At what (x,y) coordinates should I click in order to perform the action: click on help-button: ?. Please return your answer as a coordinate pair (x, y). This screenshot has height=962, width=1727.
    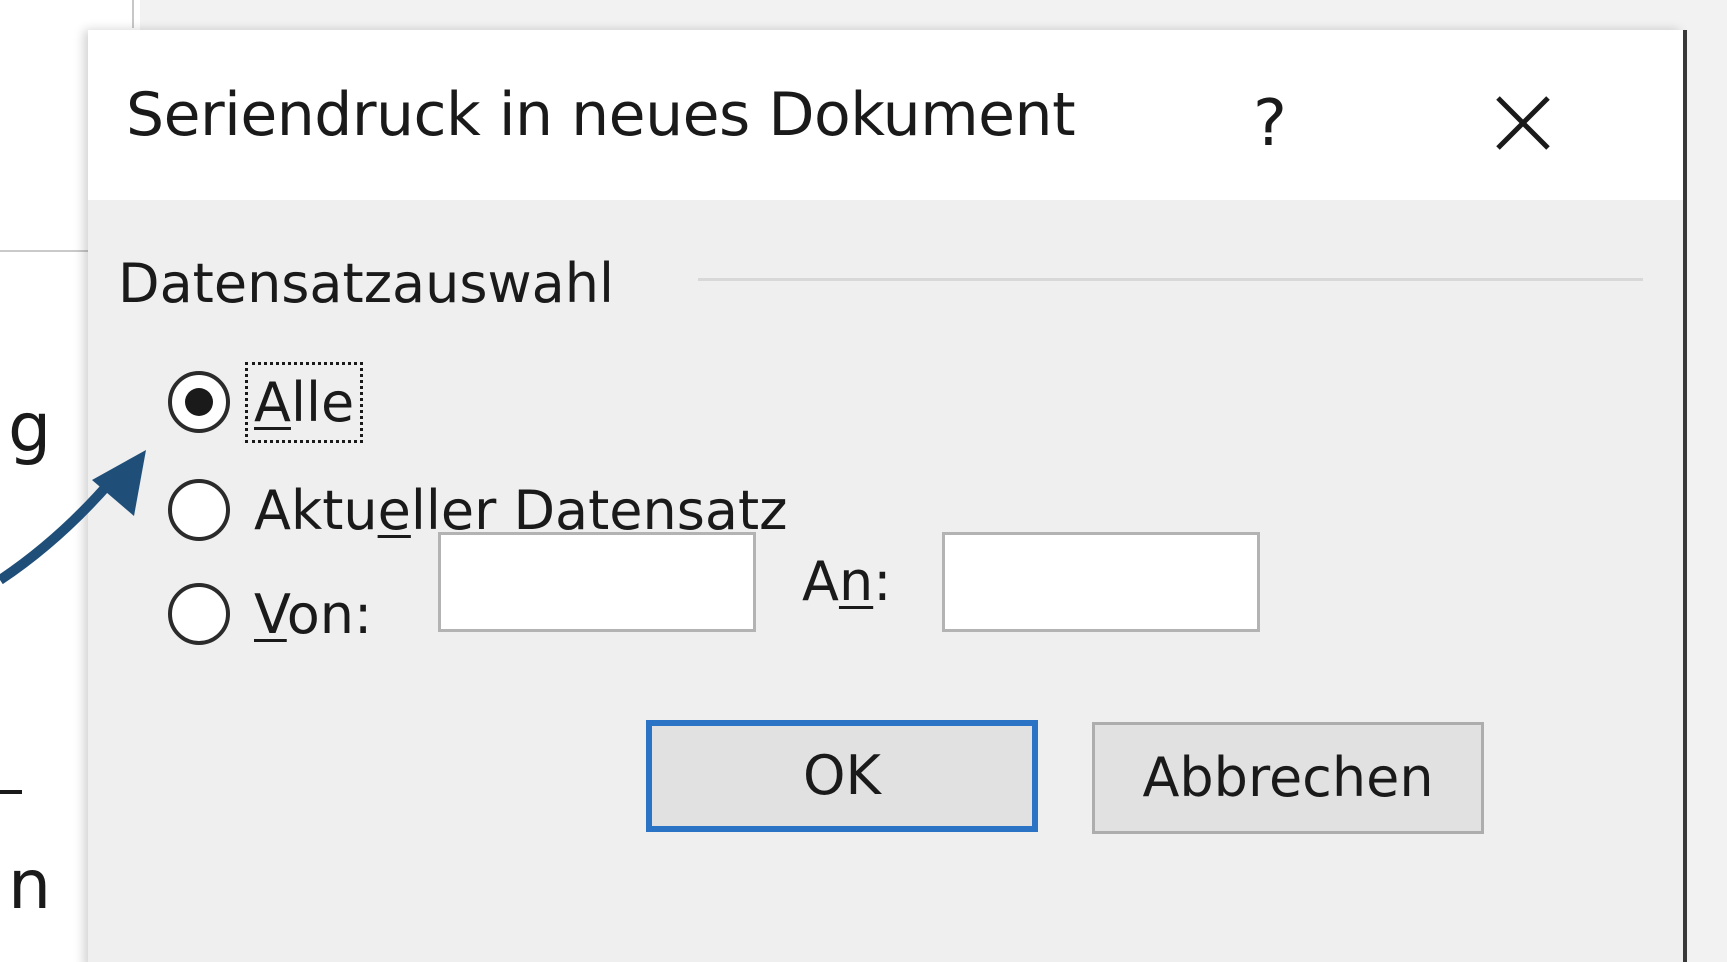
    Looking at the image, I should click on (1270, 124).